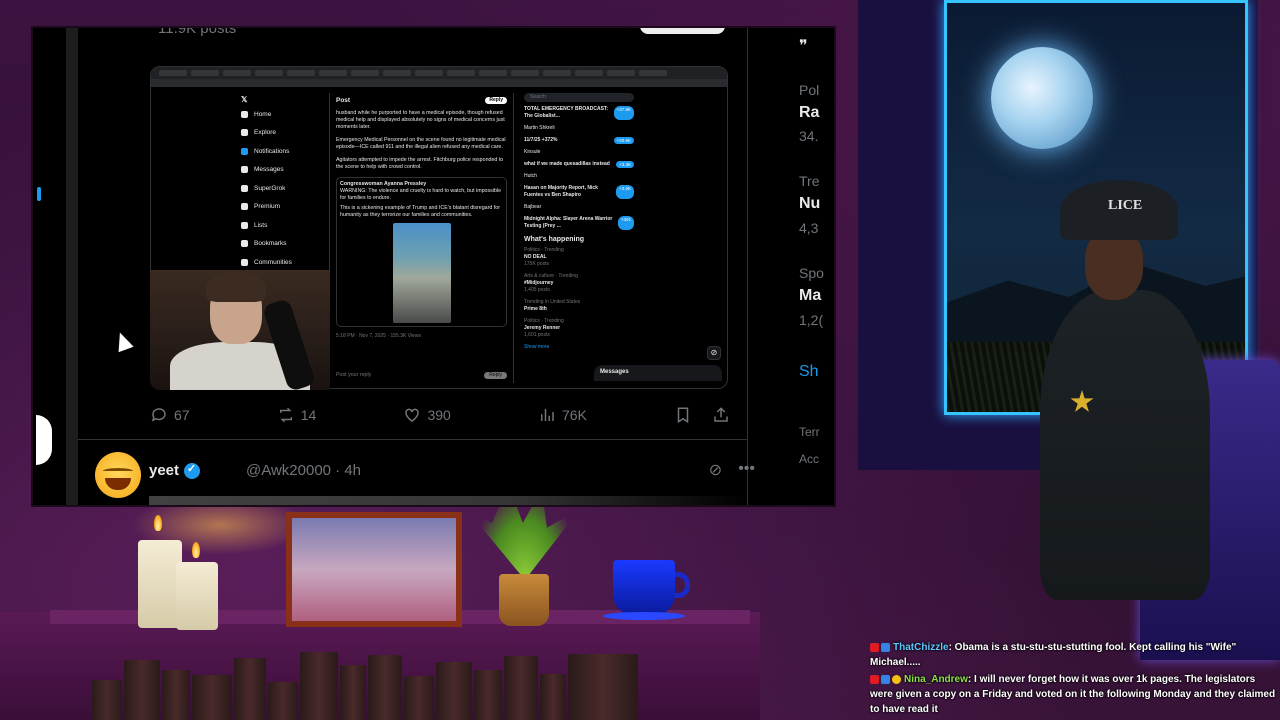  Describe the element at coordinates (244, 262) in the screenshot. I see `people-icon` at that location.